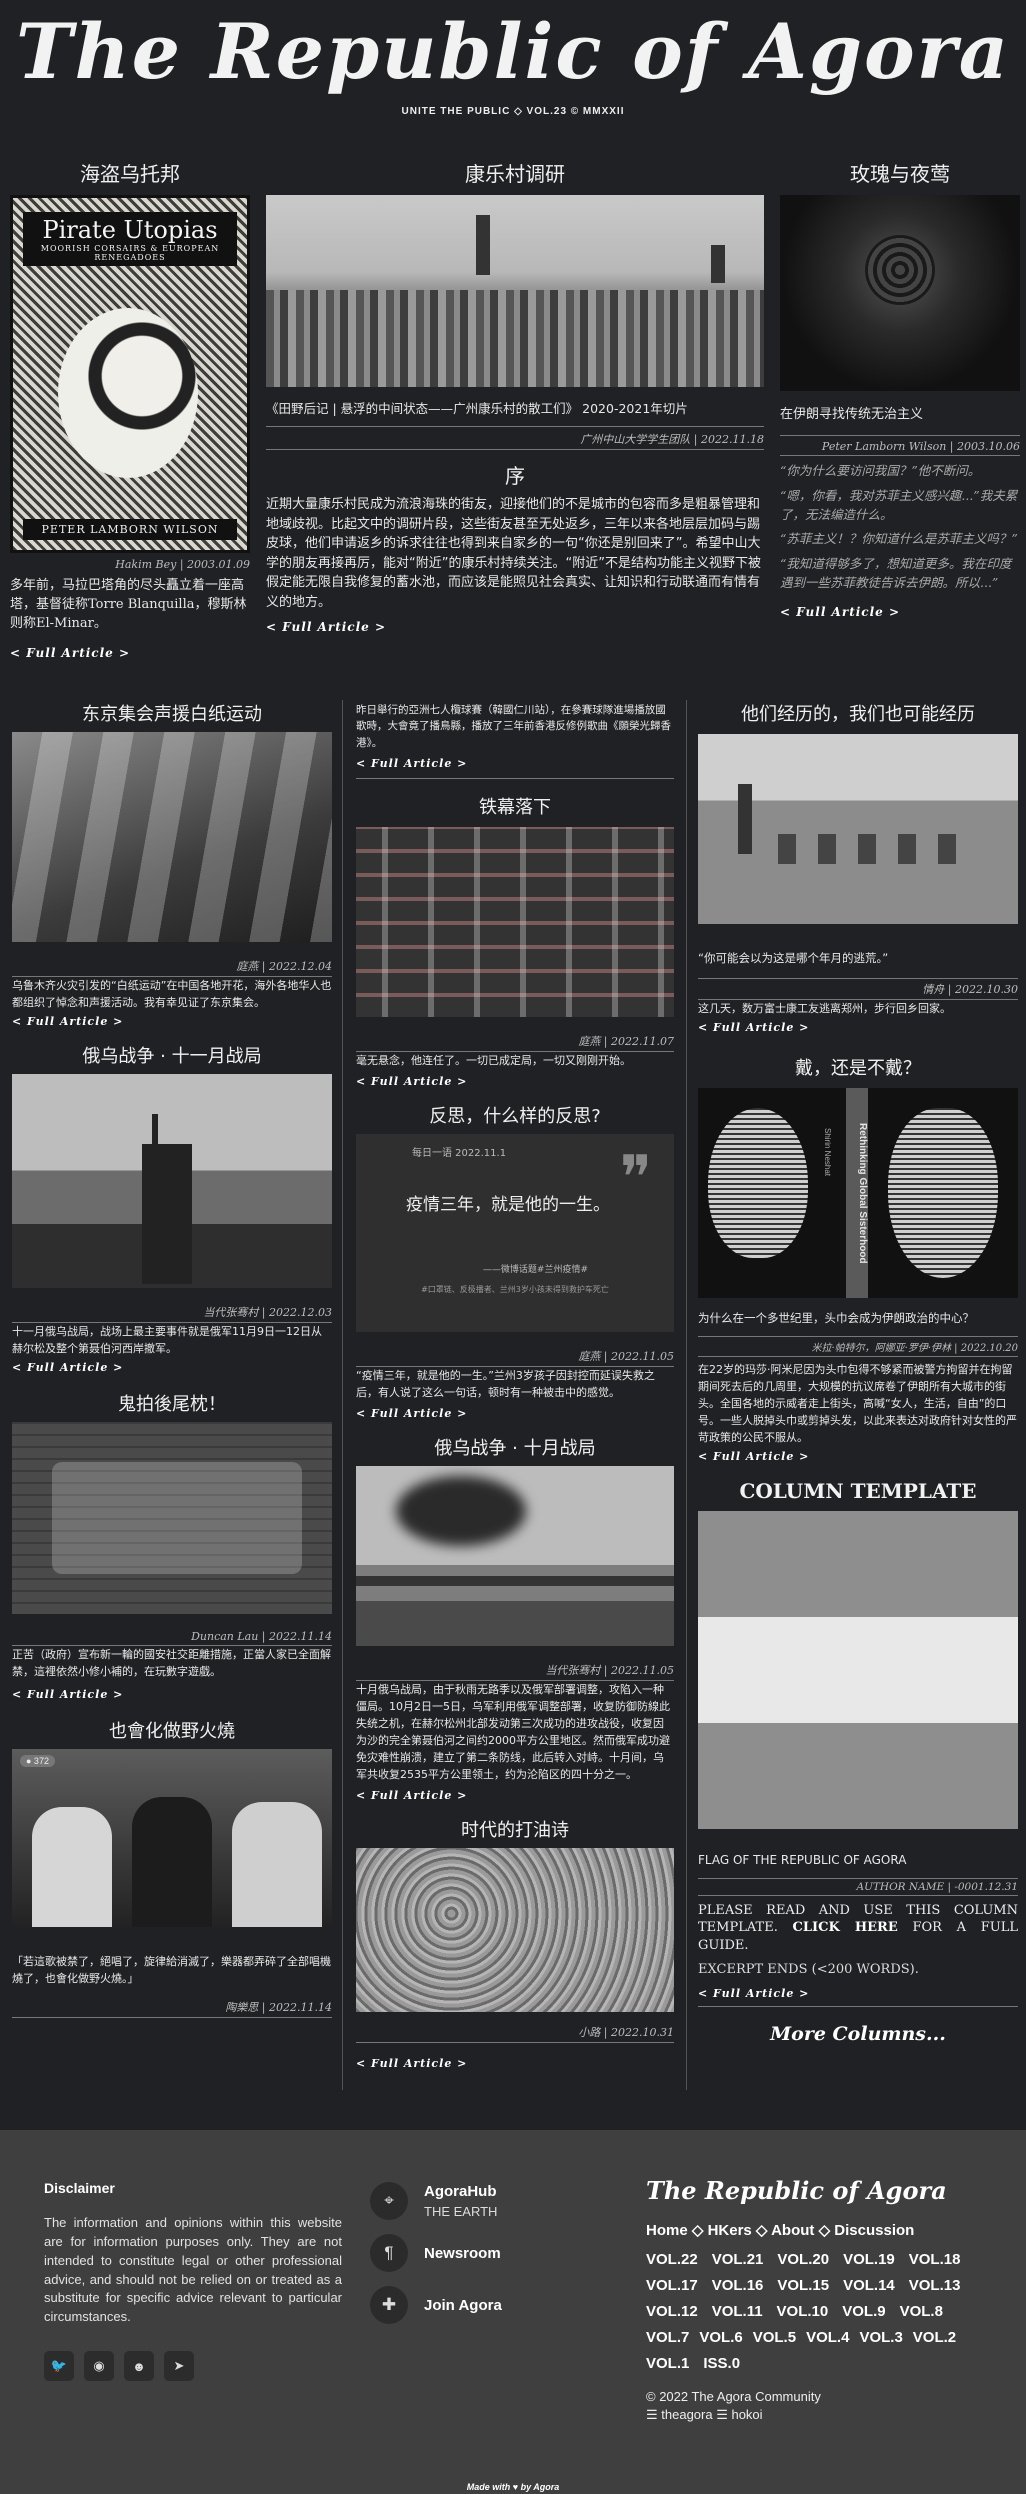 The image size is (1026, 2494). What do you see at coordinates (515, 1115) in the screenshot?
I see `article-heading: 反思，什么样的反思?` at bounding box center [515, 1115].